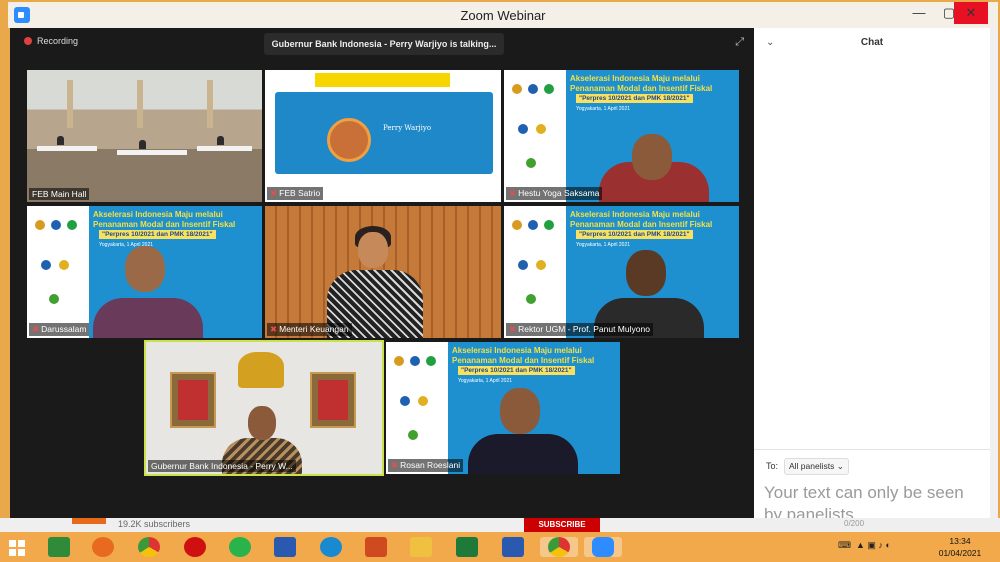 The width and height of the screenshot is (1000, 562). What do you see at coordinates (261, 370) in the screenshot?
I see `garuda-emblem` at bounding box center [261, 370].